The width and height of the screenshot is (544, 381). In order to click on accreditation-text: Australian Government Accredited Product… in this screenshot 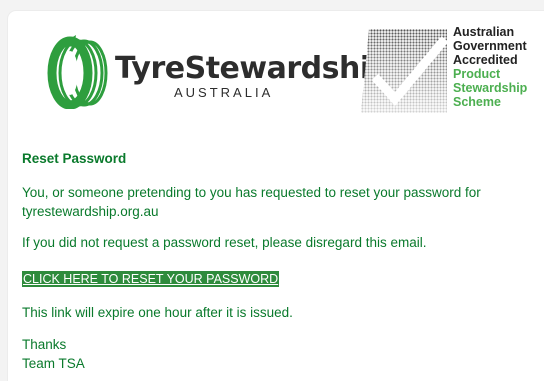, I will do `click(490, 67)`.